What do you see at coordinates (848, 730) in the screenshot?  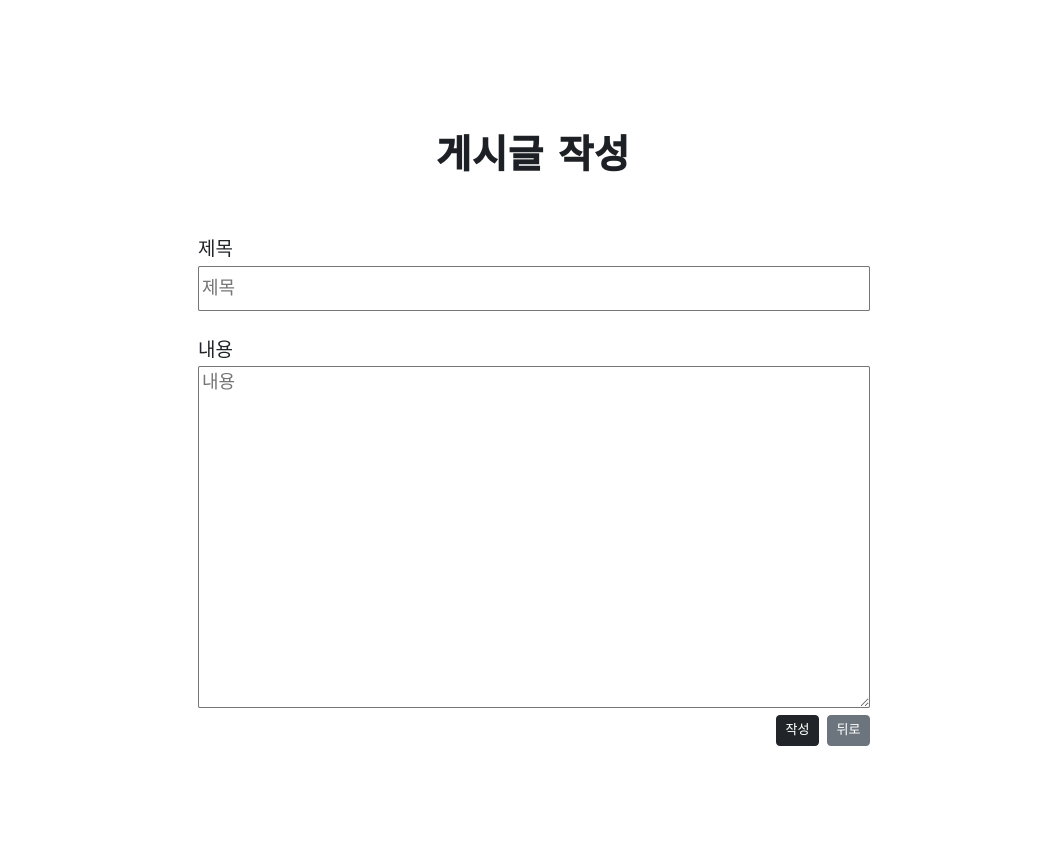 I see `back-button: 뒤로` at bounding box center [848, 730].